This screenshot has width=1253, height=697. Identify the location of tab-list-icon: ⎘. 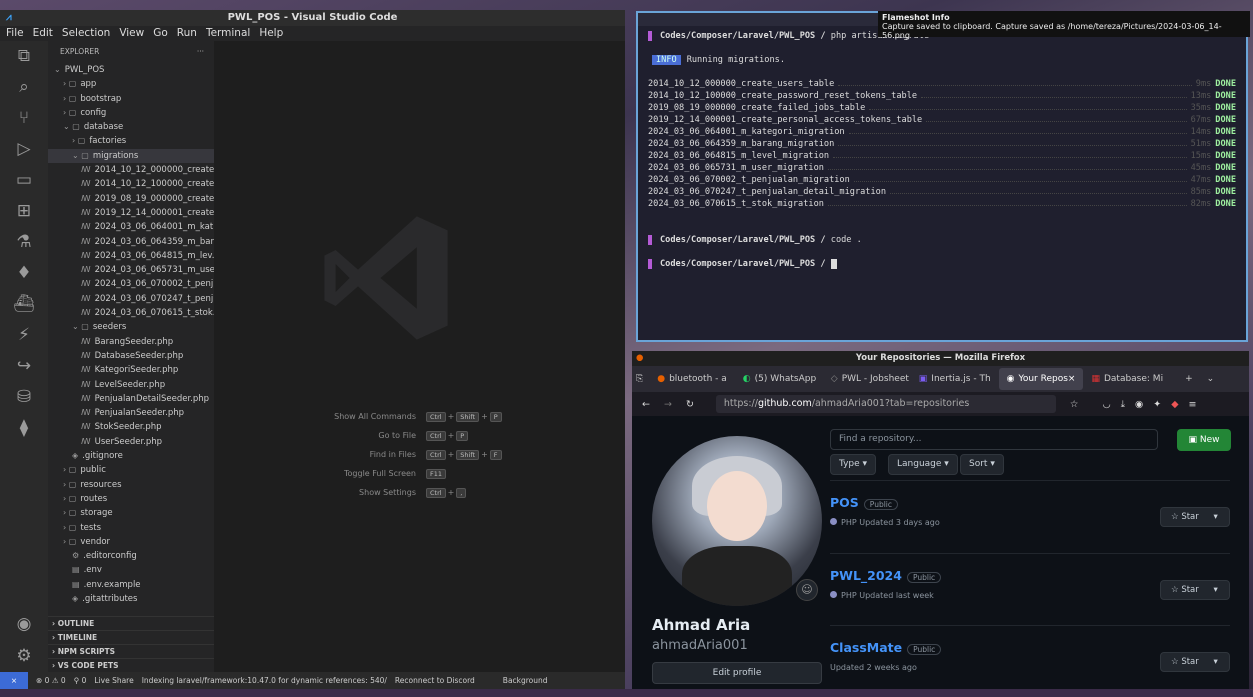
(639, 379).